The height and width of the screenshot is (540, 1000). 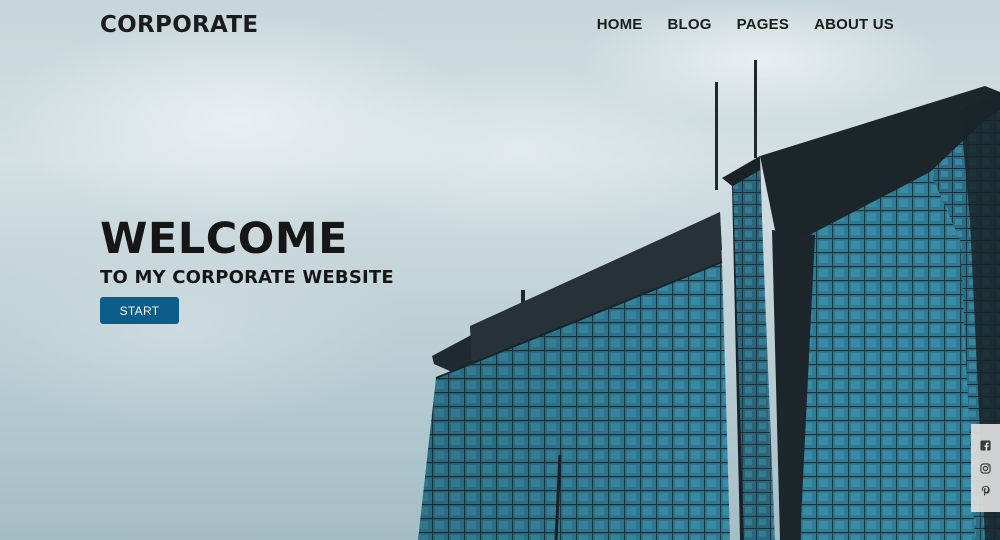 I want to click on top-navigation: CORPORATE HOME BLOG PAGES ABOUT US, so click(x=500, y=25).